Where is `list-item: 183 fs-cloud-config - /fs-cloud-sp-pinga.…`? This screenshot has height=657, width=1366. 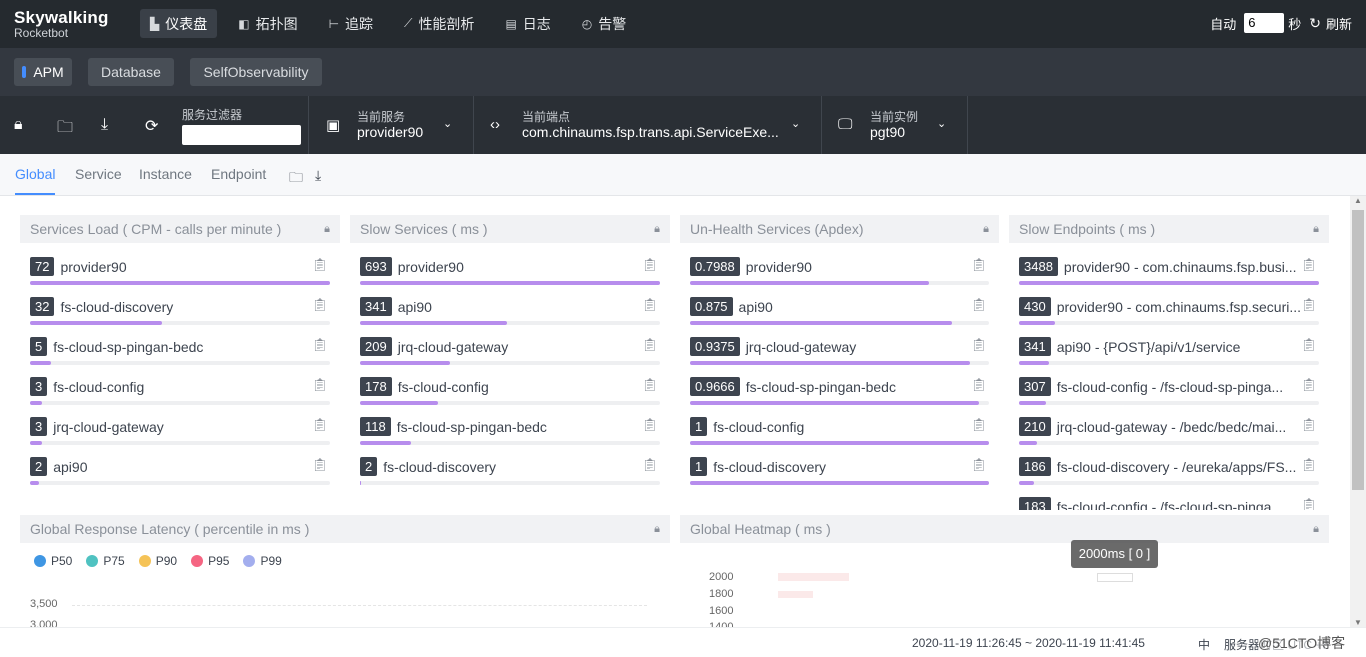
list-item: 183 fs-cloud-config - /fs-cloud-sp-pinga.… is located at coordinates (1169, 503).